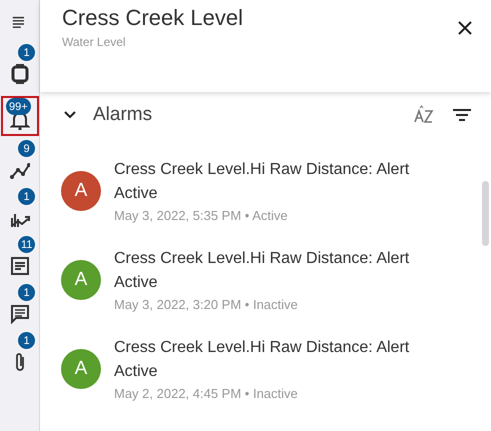  I want to click on device-icon, so click(20, 74).